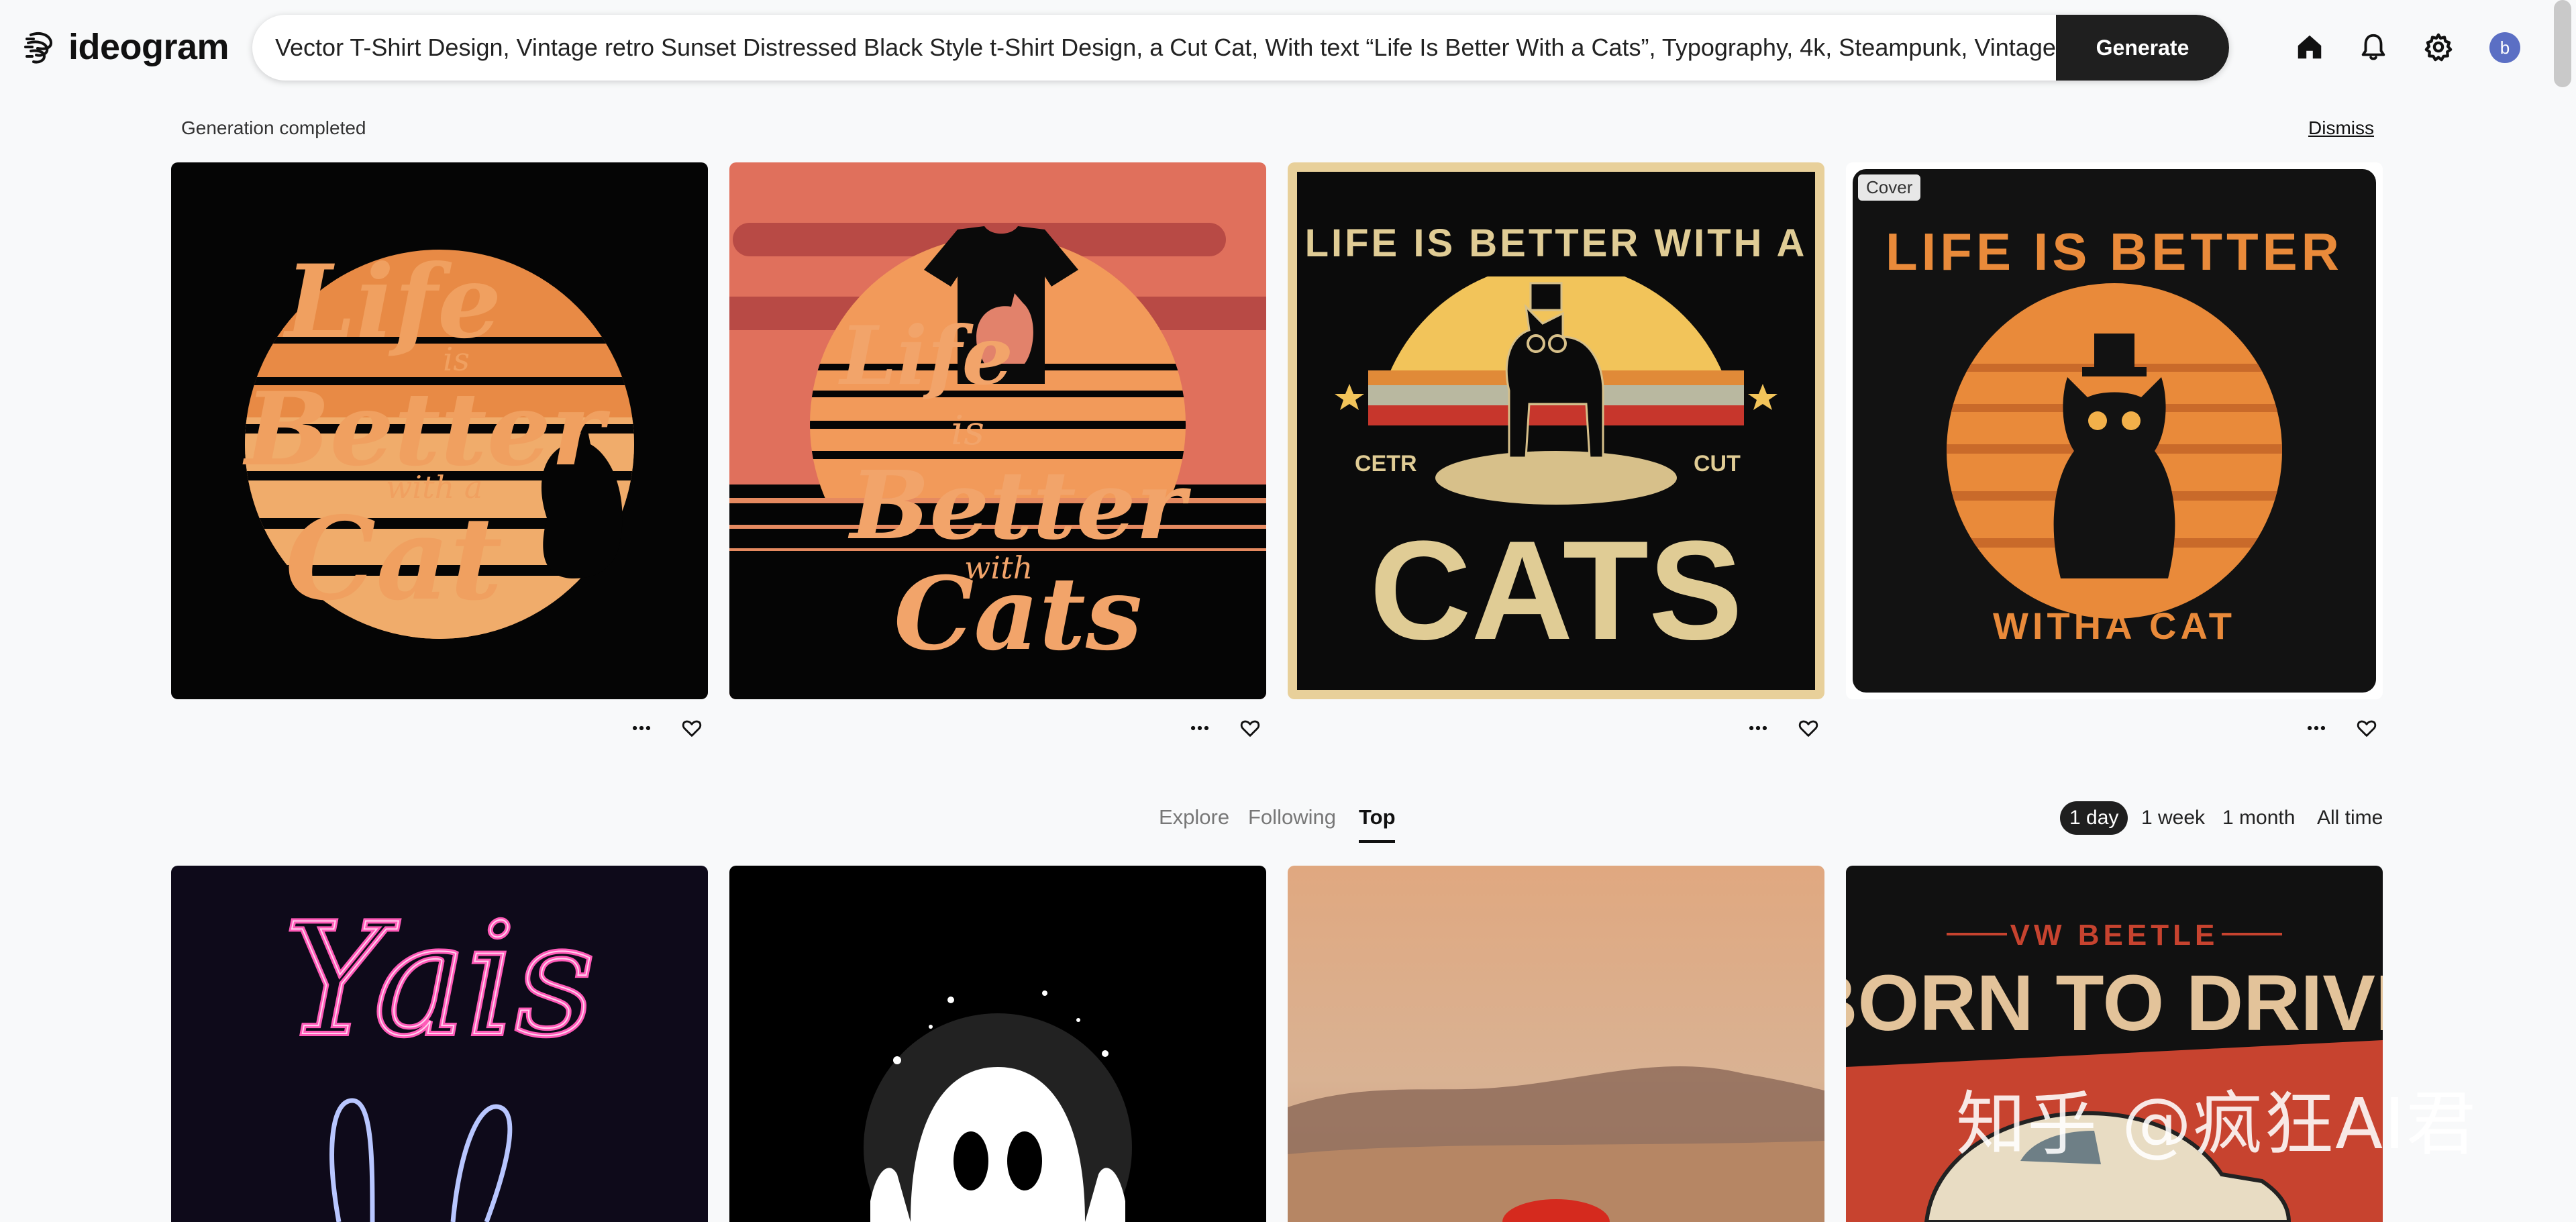  Describe the element at coordinates (1377, 842) in the screenshot. I see `active-tab-indicator` at that location.